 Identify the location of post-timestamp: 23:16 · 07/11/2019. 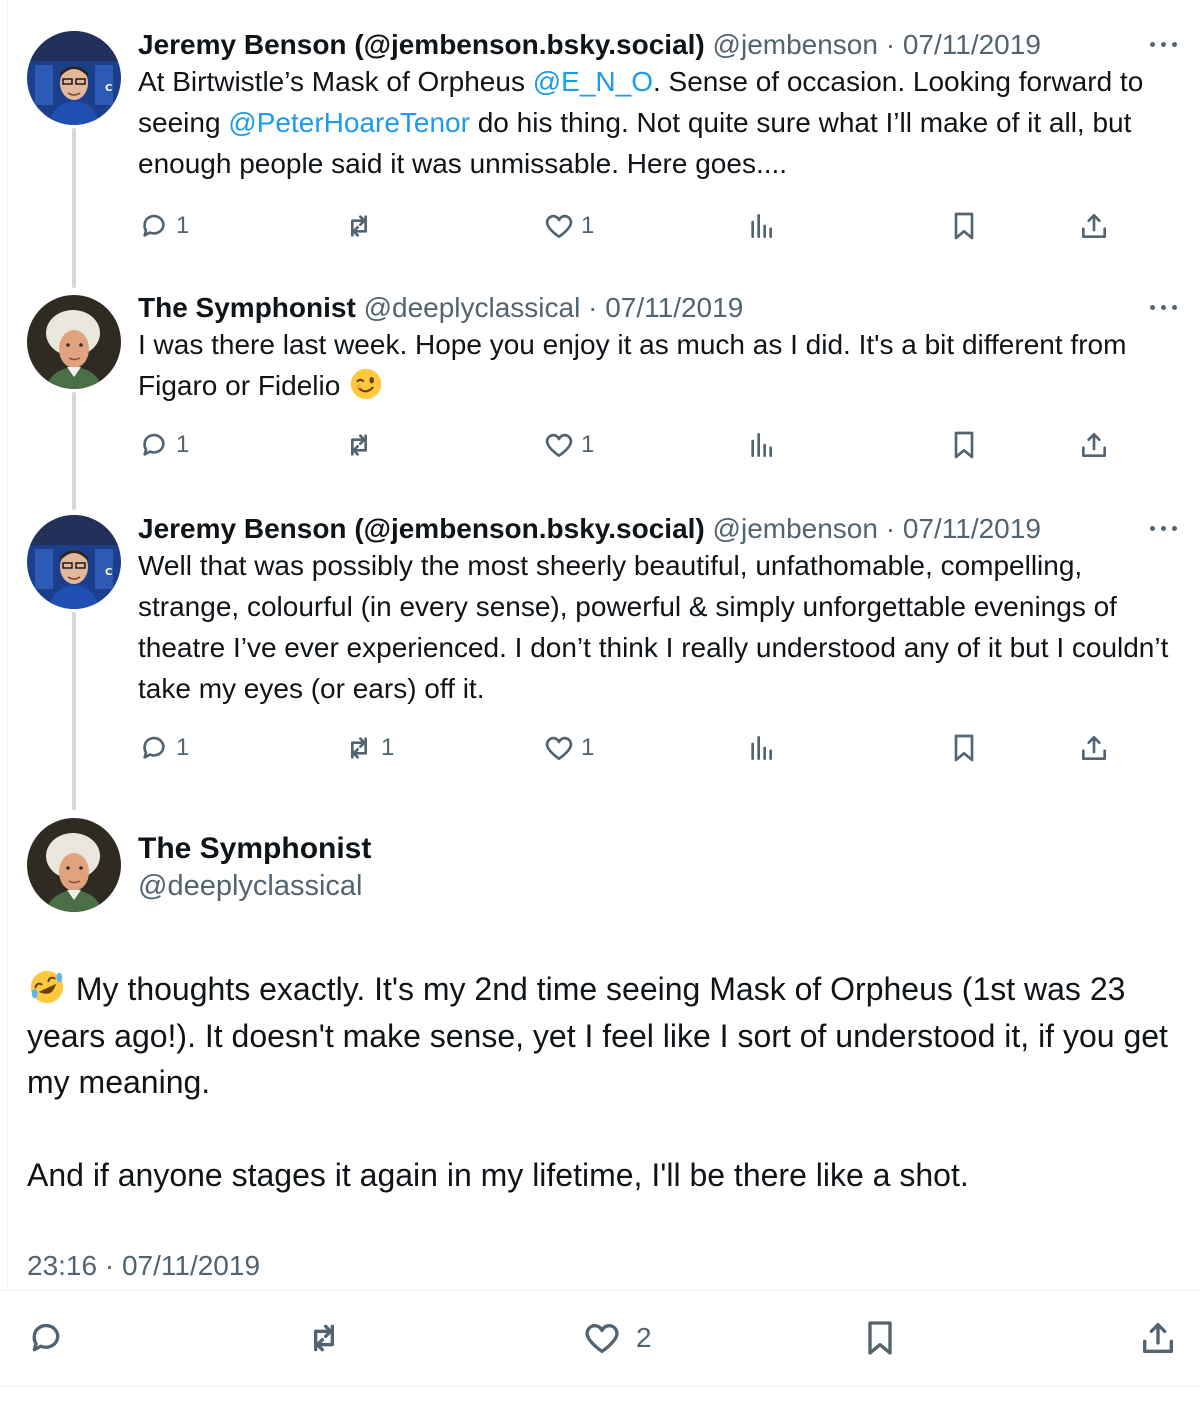
(143, 1266).